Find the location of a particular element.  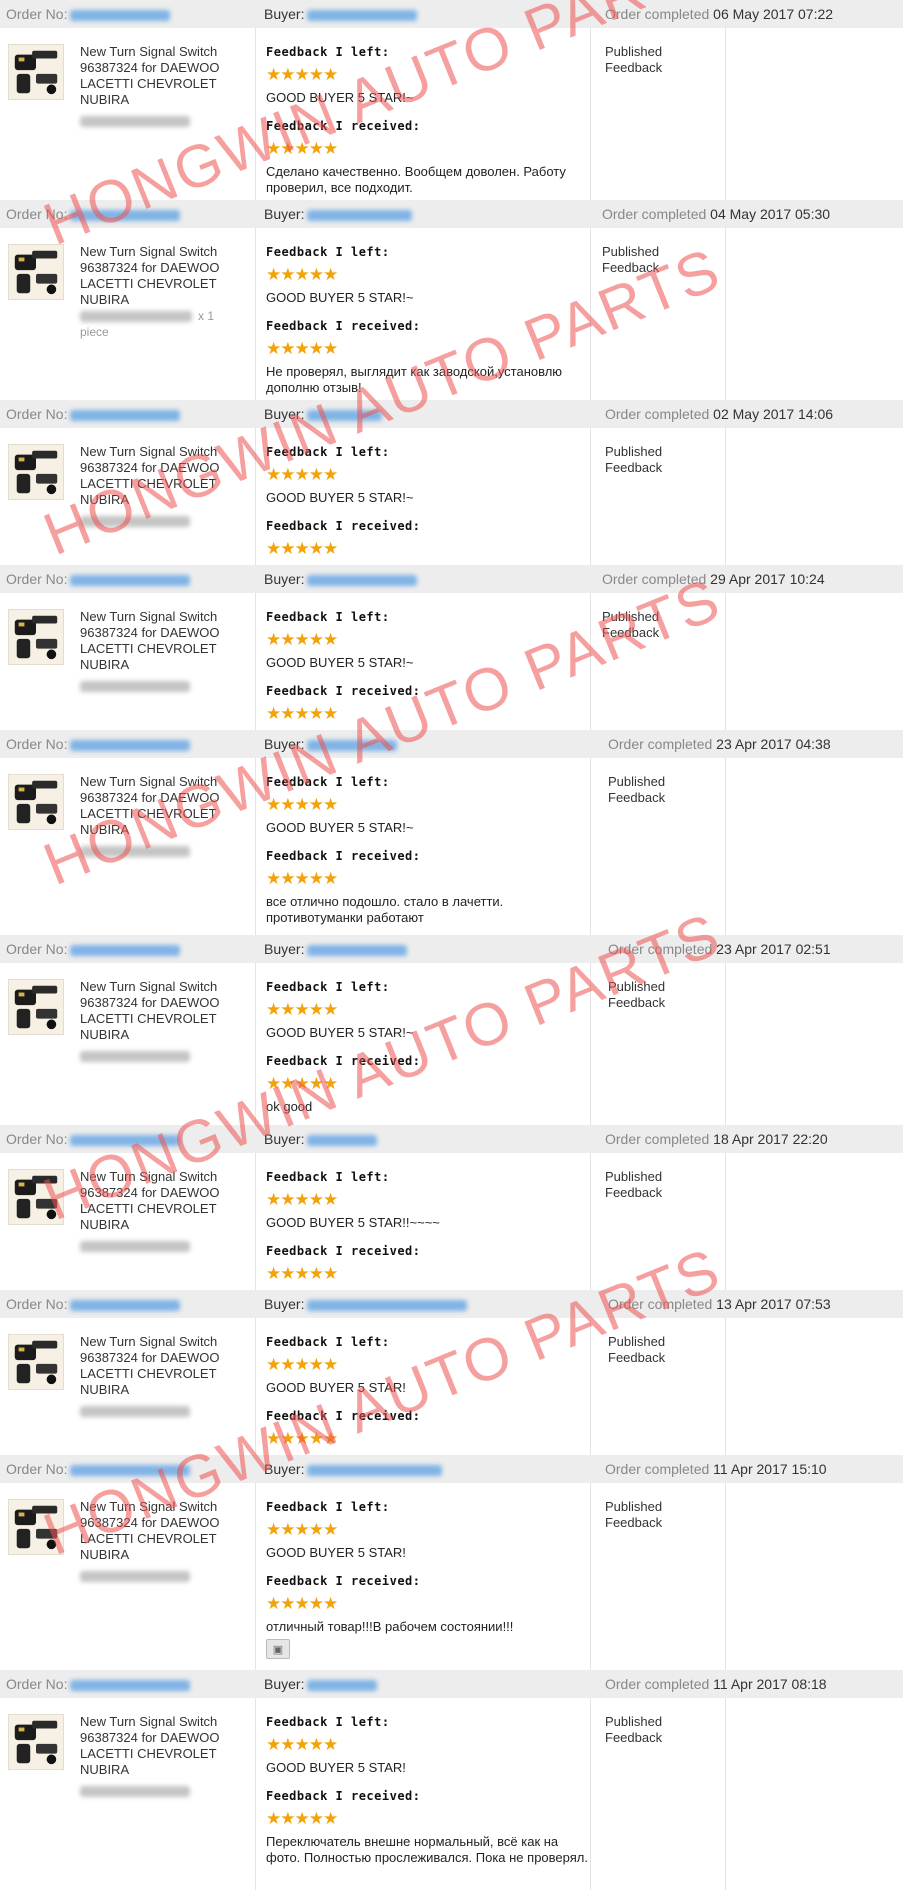

feedback-left-text: GOOD BUYER 5 STAR! is located at coordinates (336, 1767).